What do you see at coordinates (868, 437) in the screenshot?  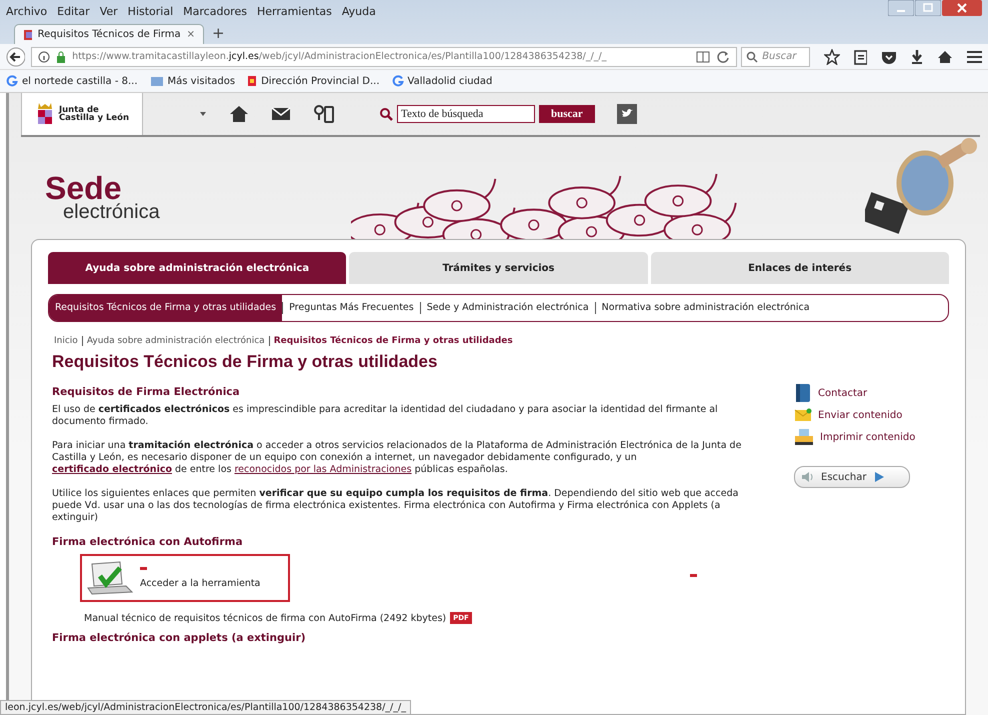 I see `action-link: Imprimir contenido` at bounding box center [868, 437].